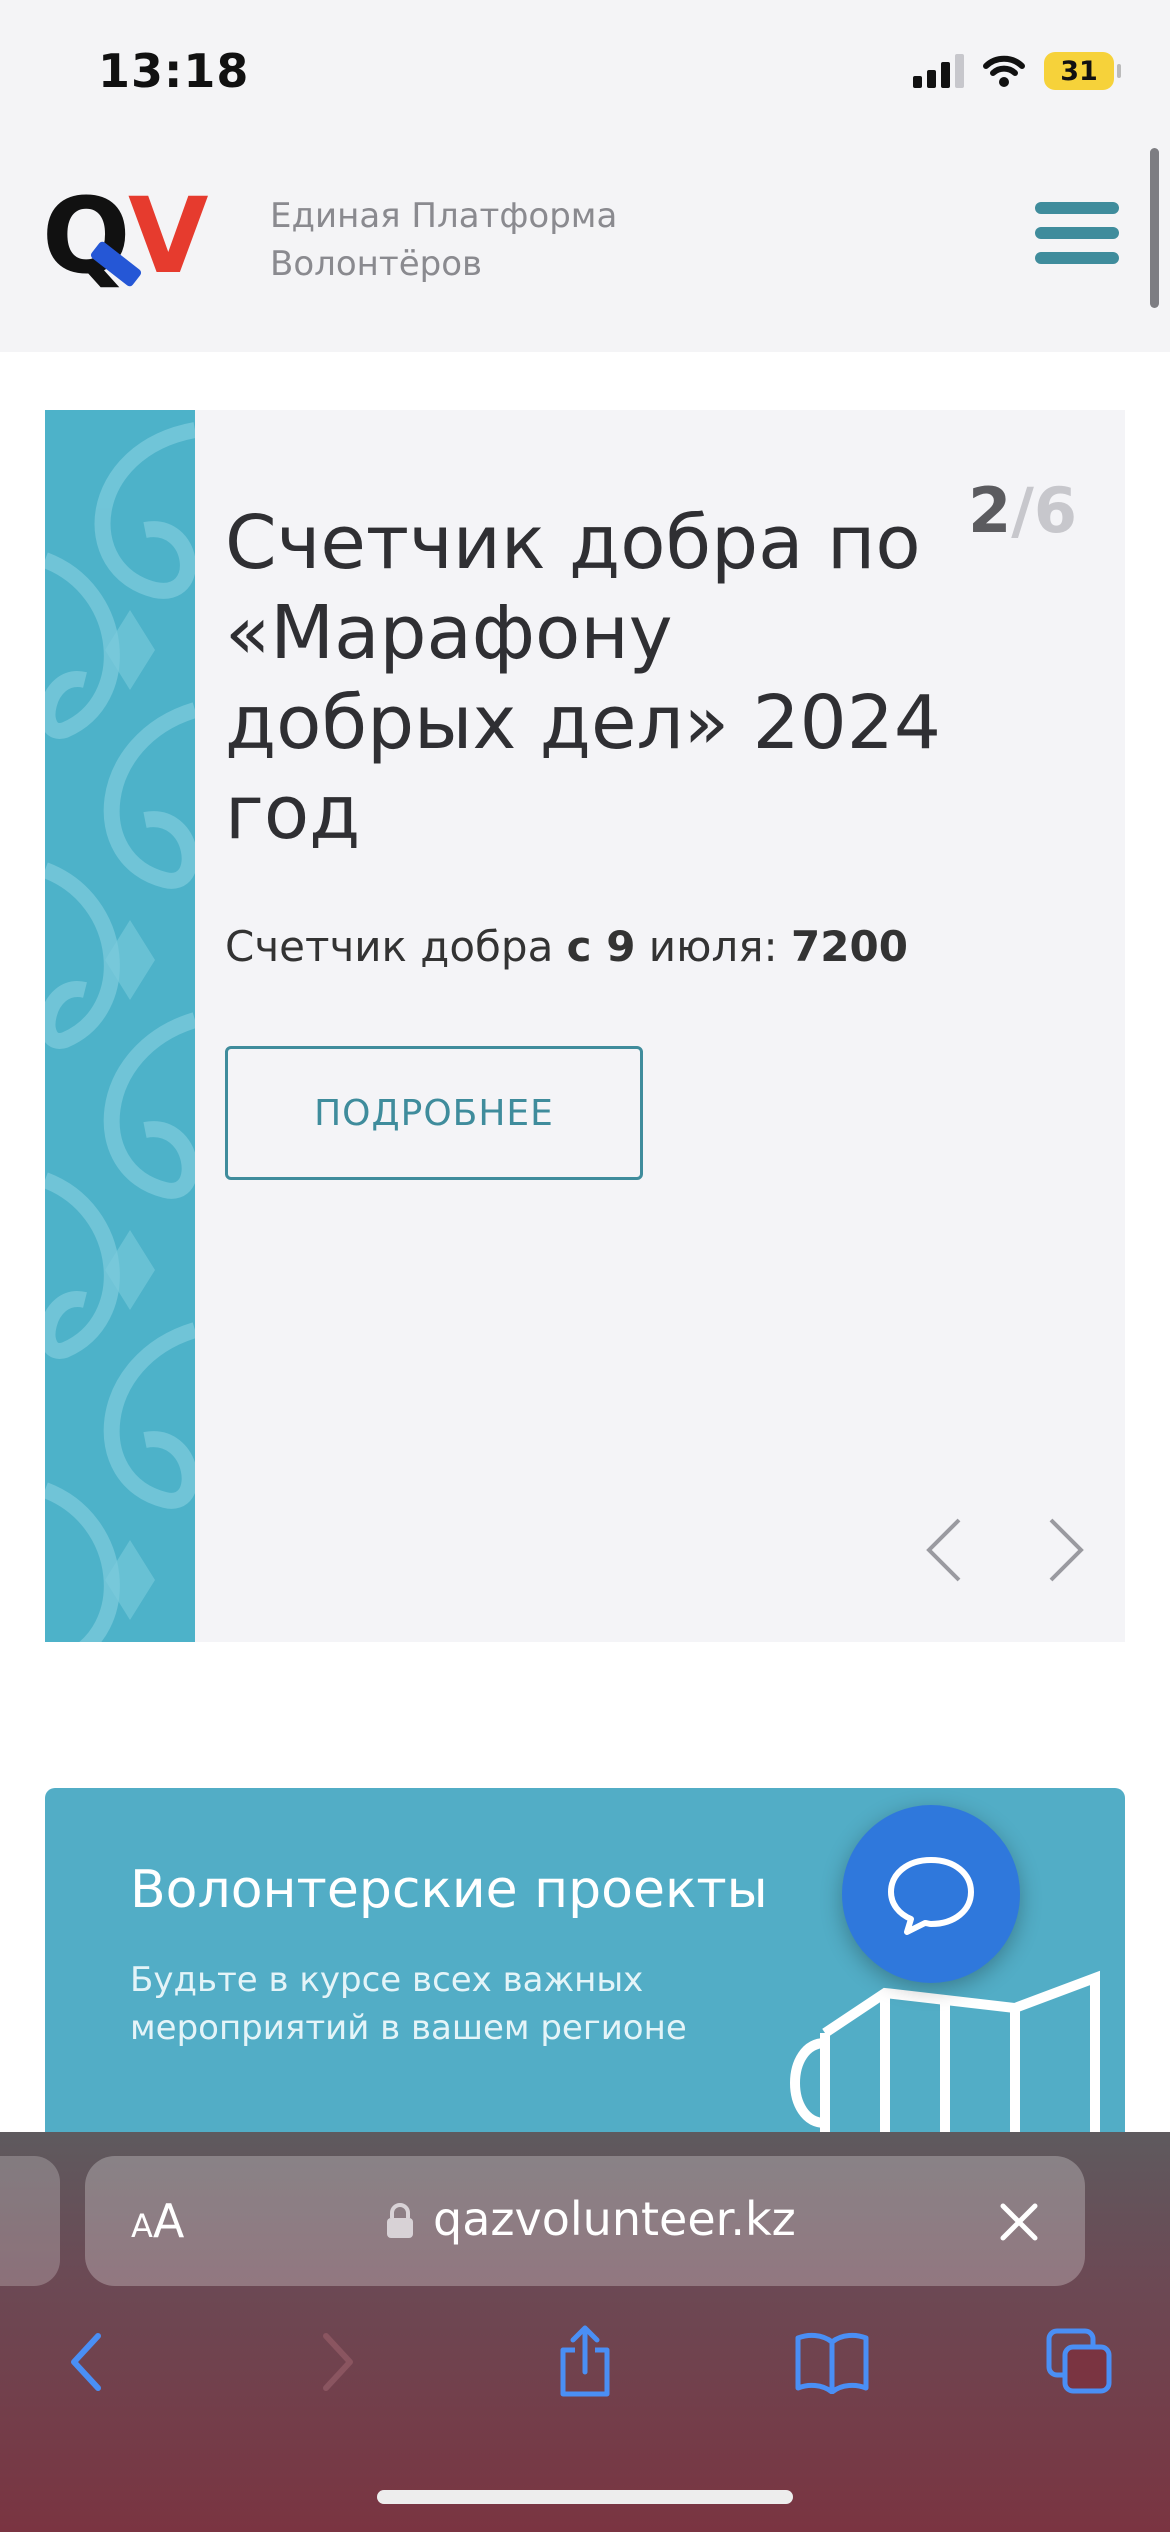 Image resolution: width=1170 pixels, height=2532 pixels. I want to click on menu-icon, so click(1077, 233).